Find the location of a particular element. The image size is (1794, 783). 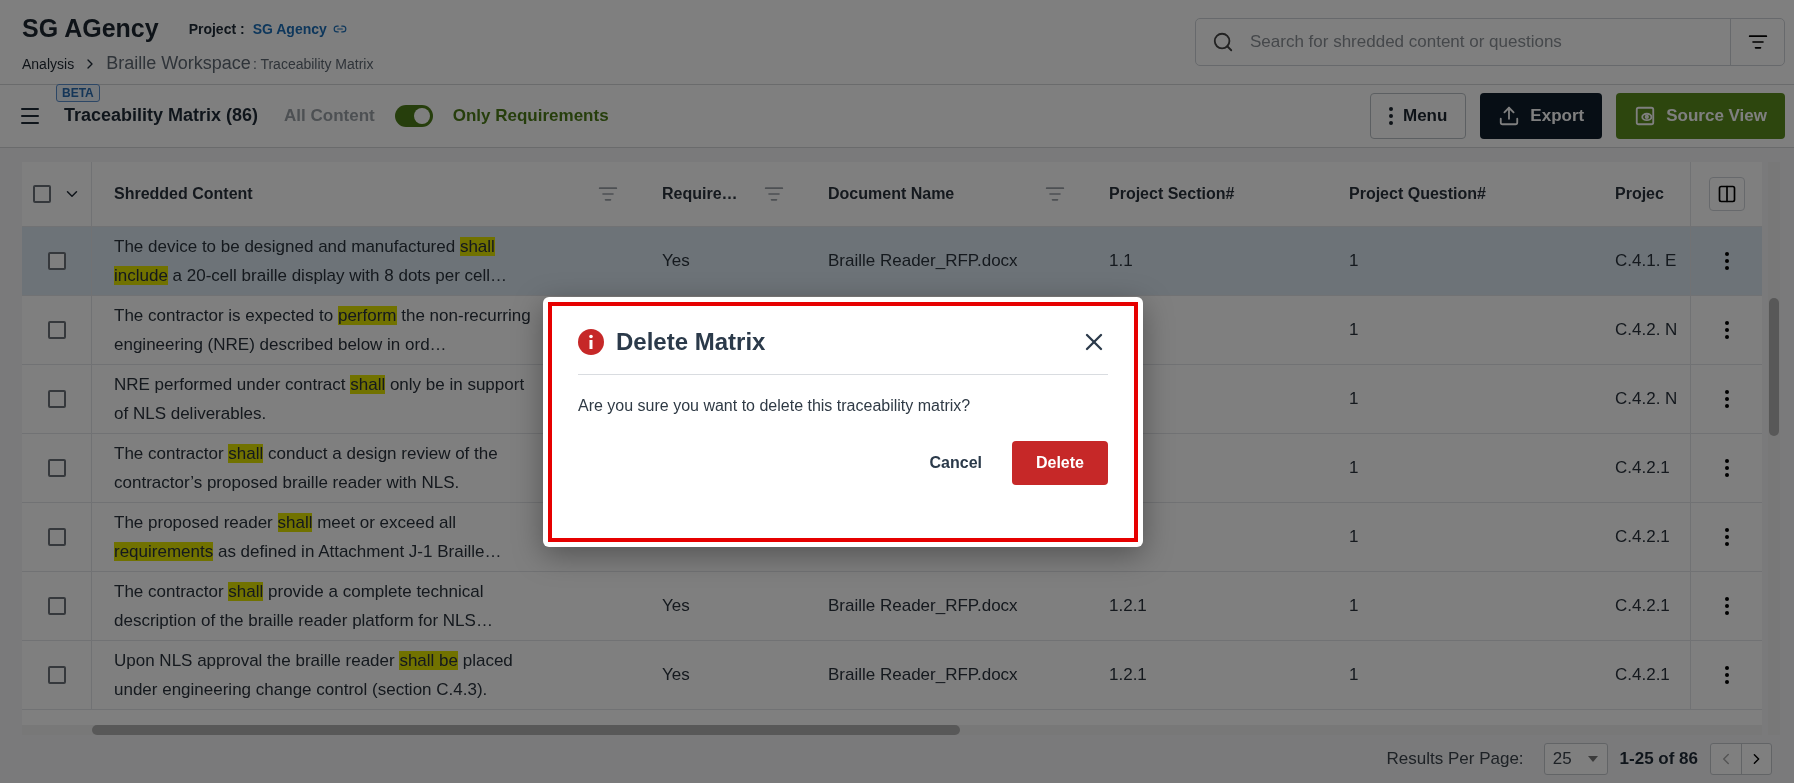

table-row: The device to be designed and manufactured shall include a 20-cell braille display with 8 dots per cell… Yes Braille Reader_RFP.docx 1.1 1 C.4.1. E is located at coordinates (892, 261).